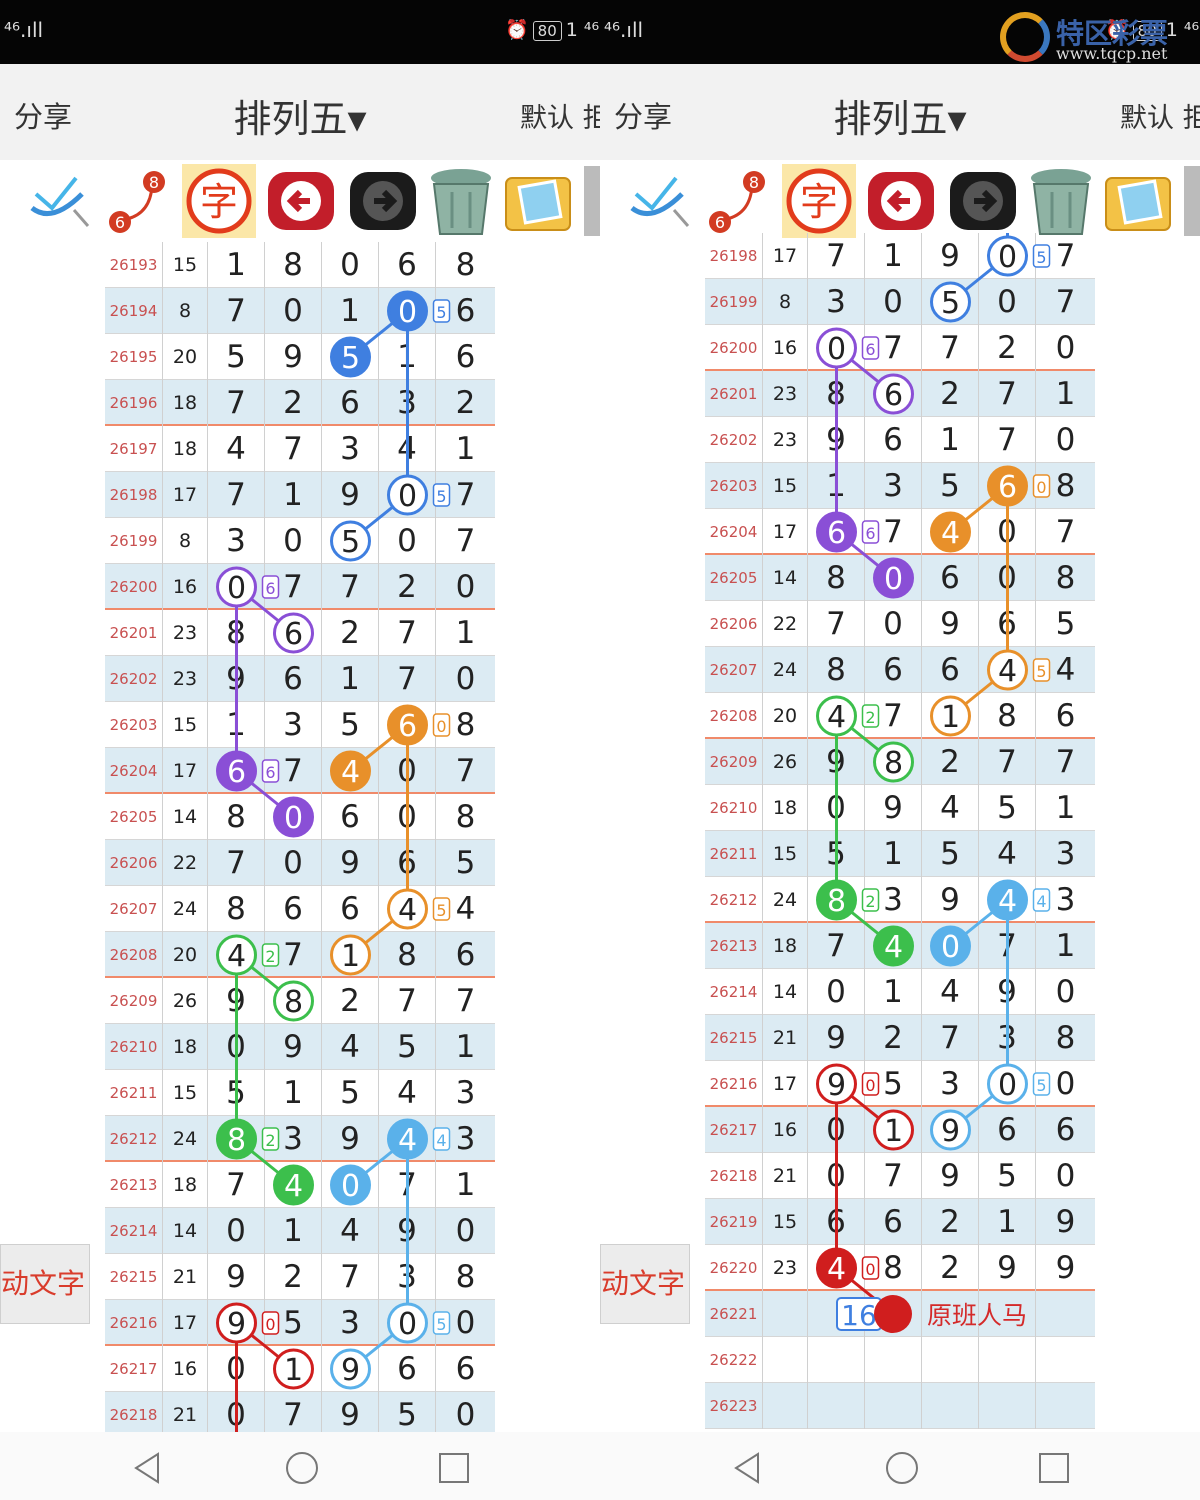 The width and height of the screenshot is (1200, 1500). What do you see at coordinates (537, 201) in the screenshot?
I see `image-icon` at bounding box center [537, 201].